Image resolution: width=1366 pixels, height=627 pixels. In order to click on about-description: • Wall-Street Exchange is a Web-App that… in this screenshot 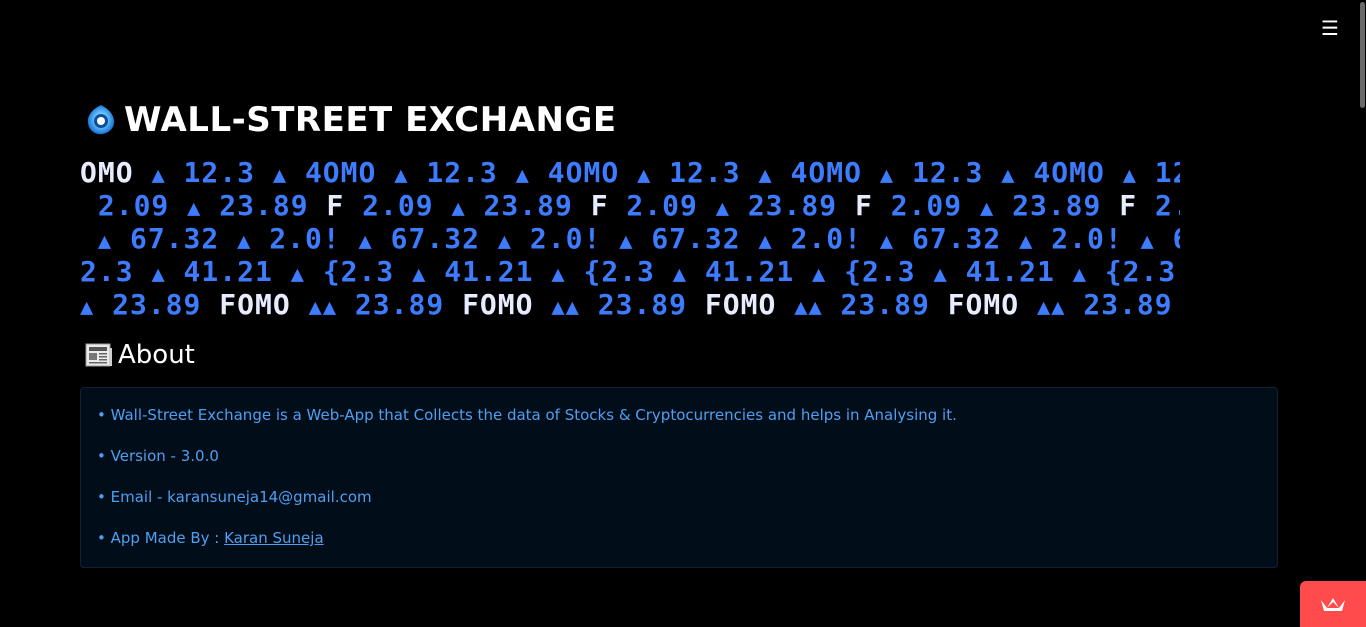, I will do `click(527, 415)`.